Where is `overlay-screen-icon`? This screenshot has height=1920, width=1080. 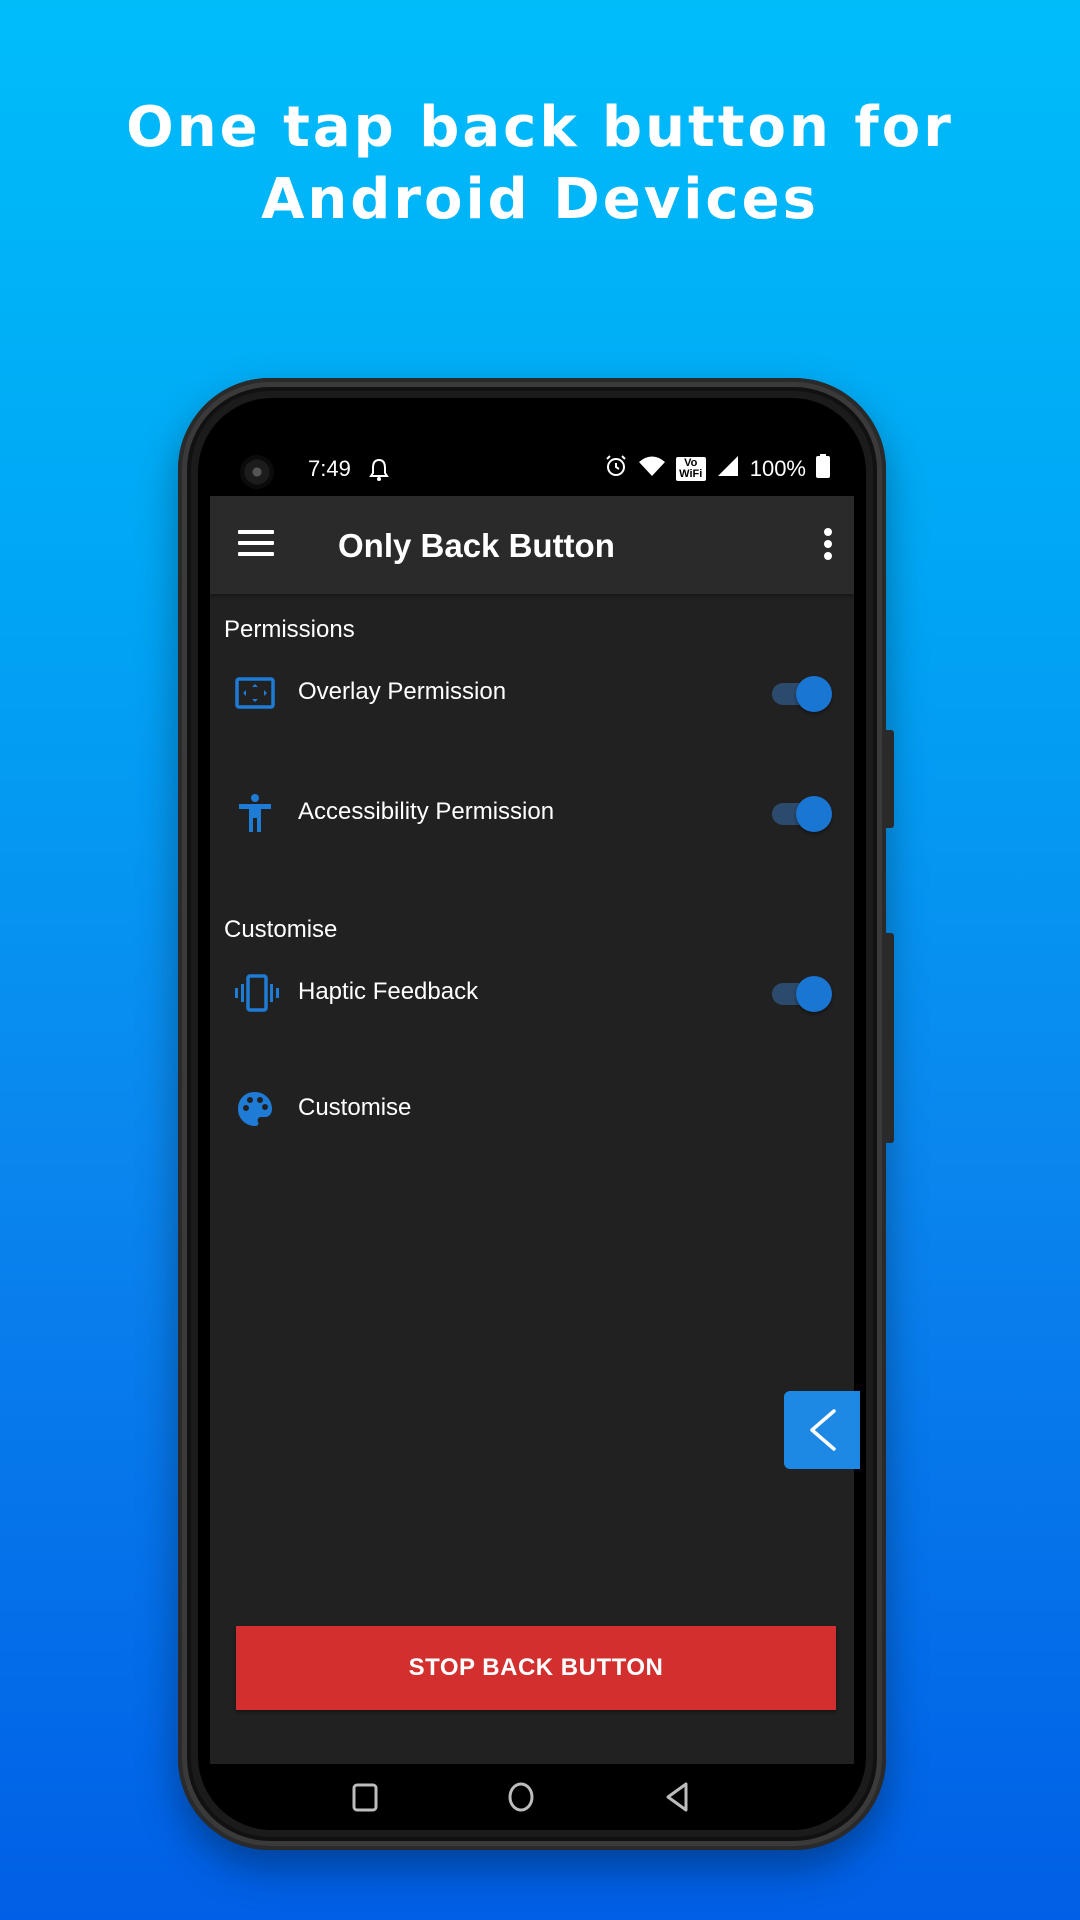
overlay-screen-icon is located at coordinates (255, 693).